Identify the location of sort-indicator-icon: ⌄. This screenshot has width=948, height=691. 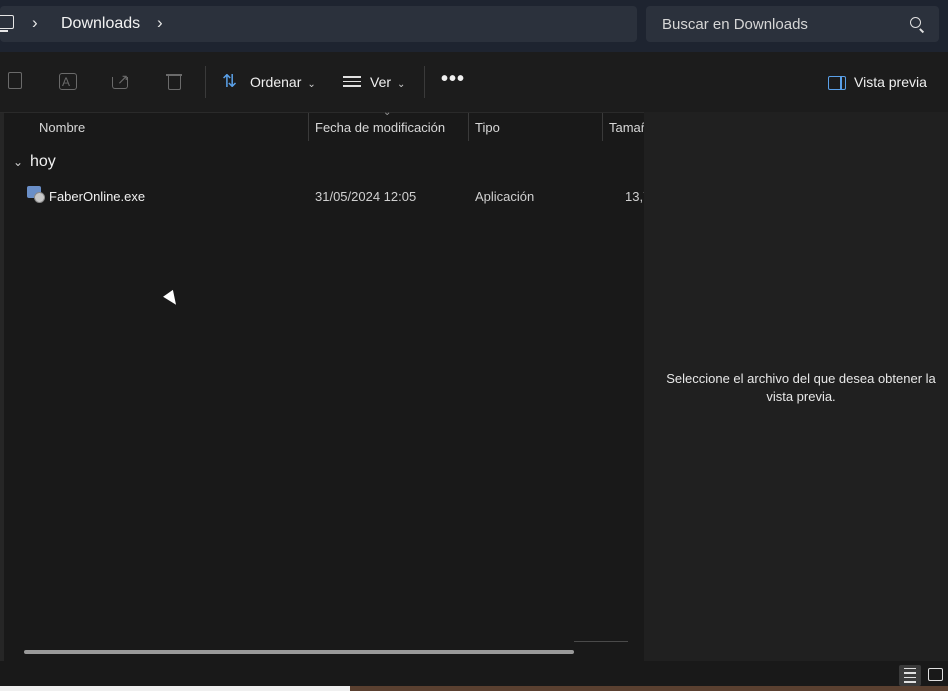
(387, 112).